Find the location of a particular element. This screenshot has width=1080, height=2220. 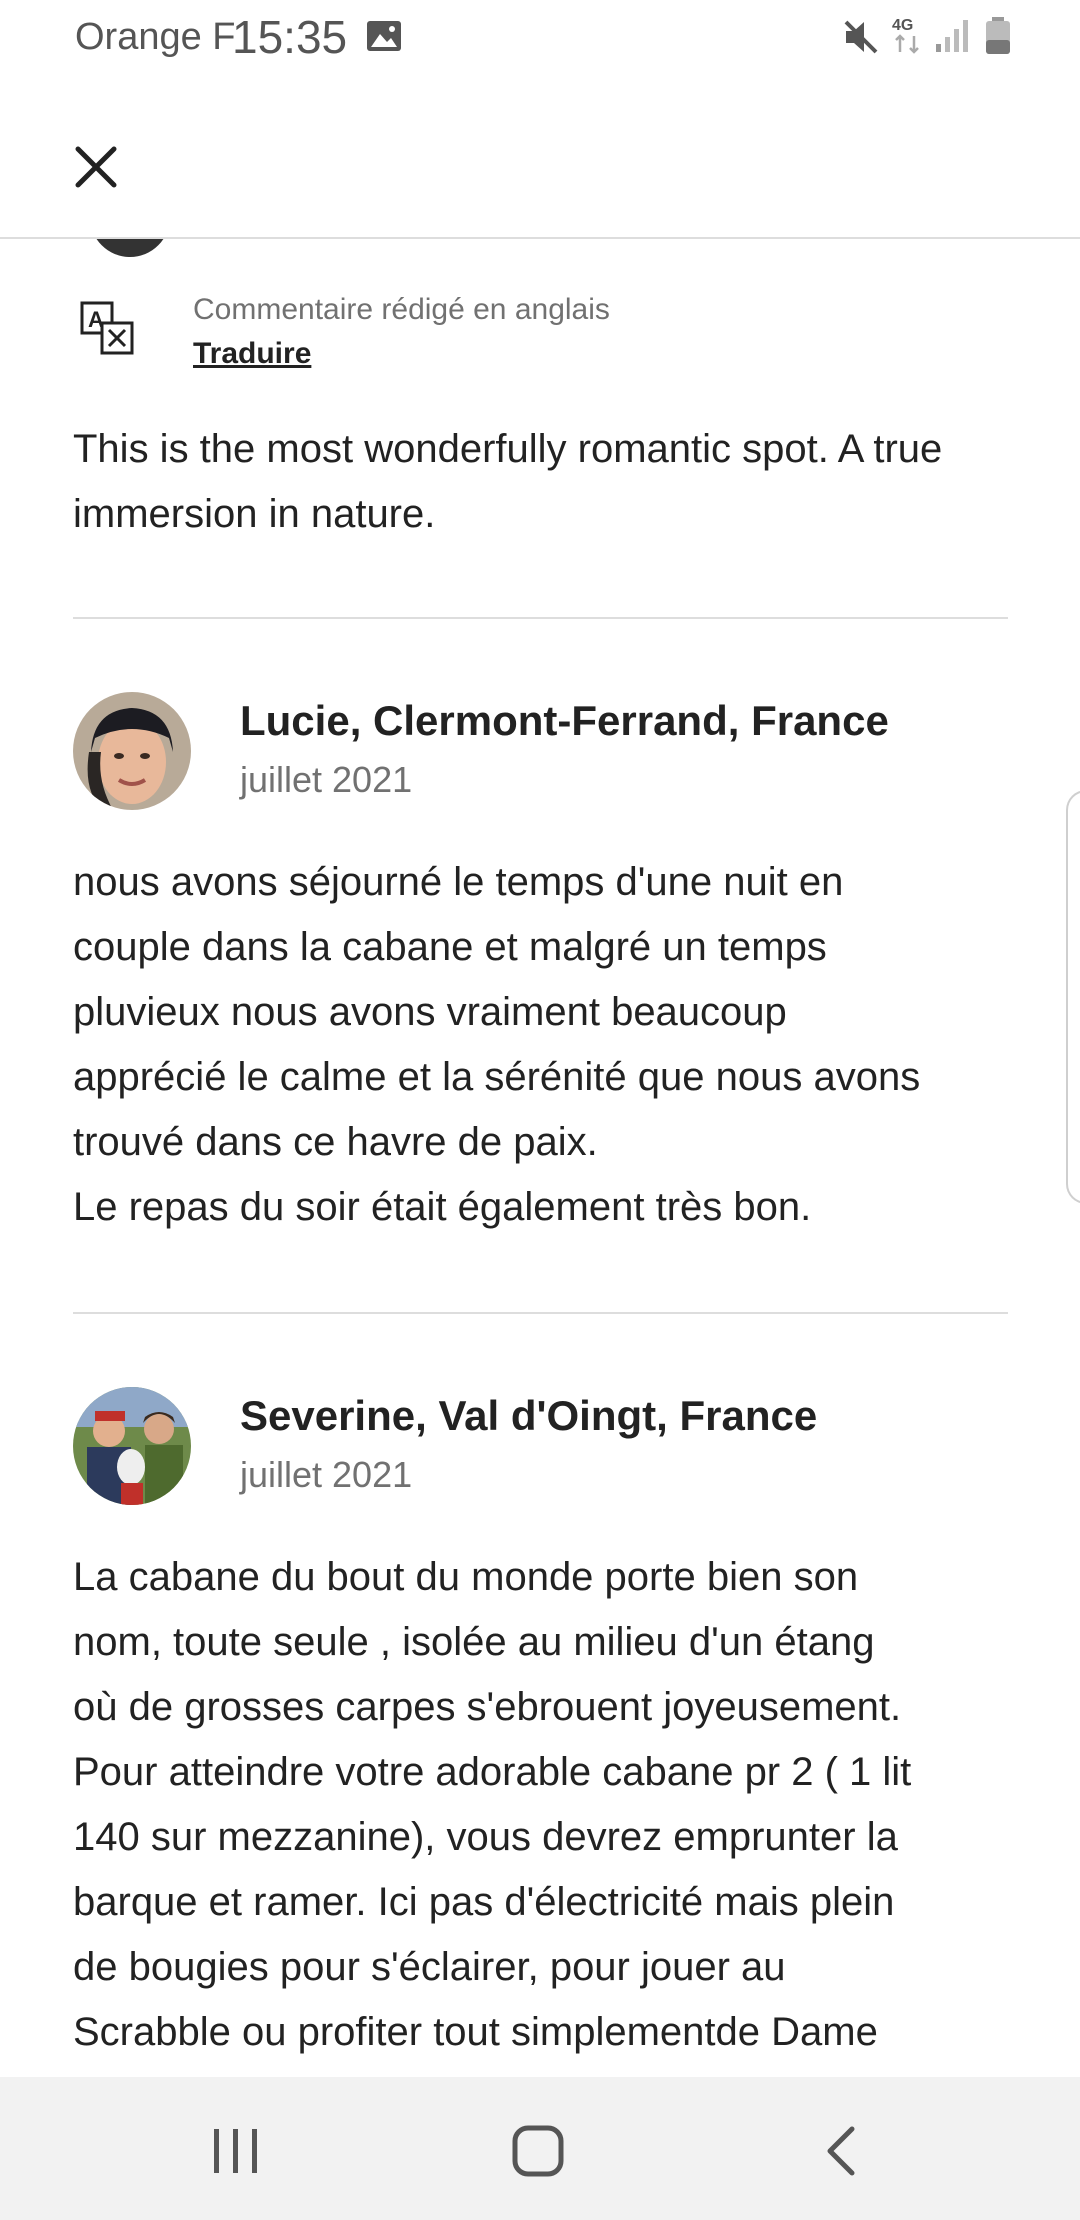

close-icon is located at coordinates (96, 167).